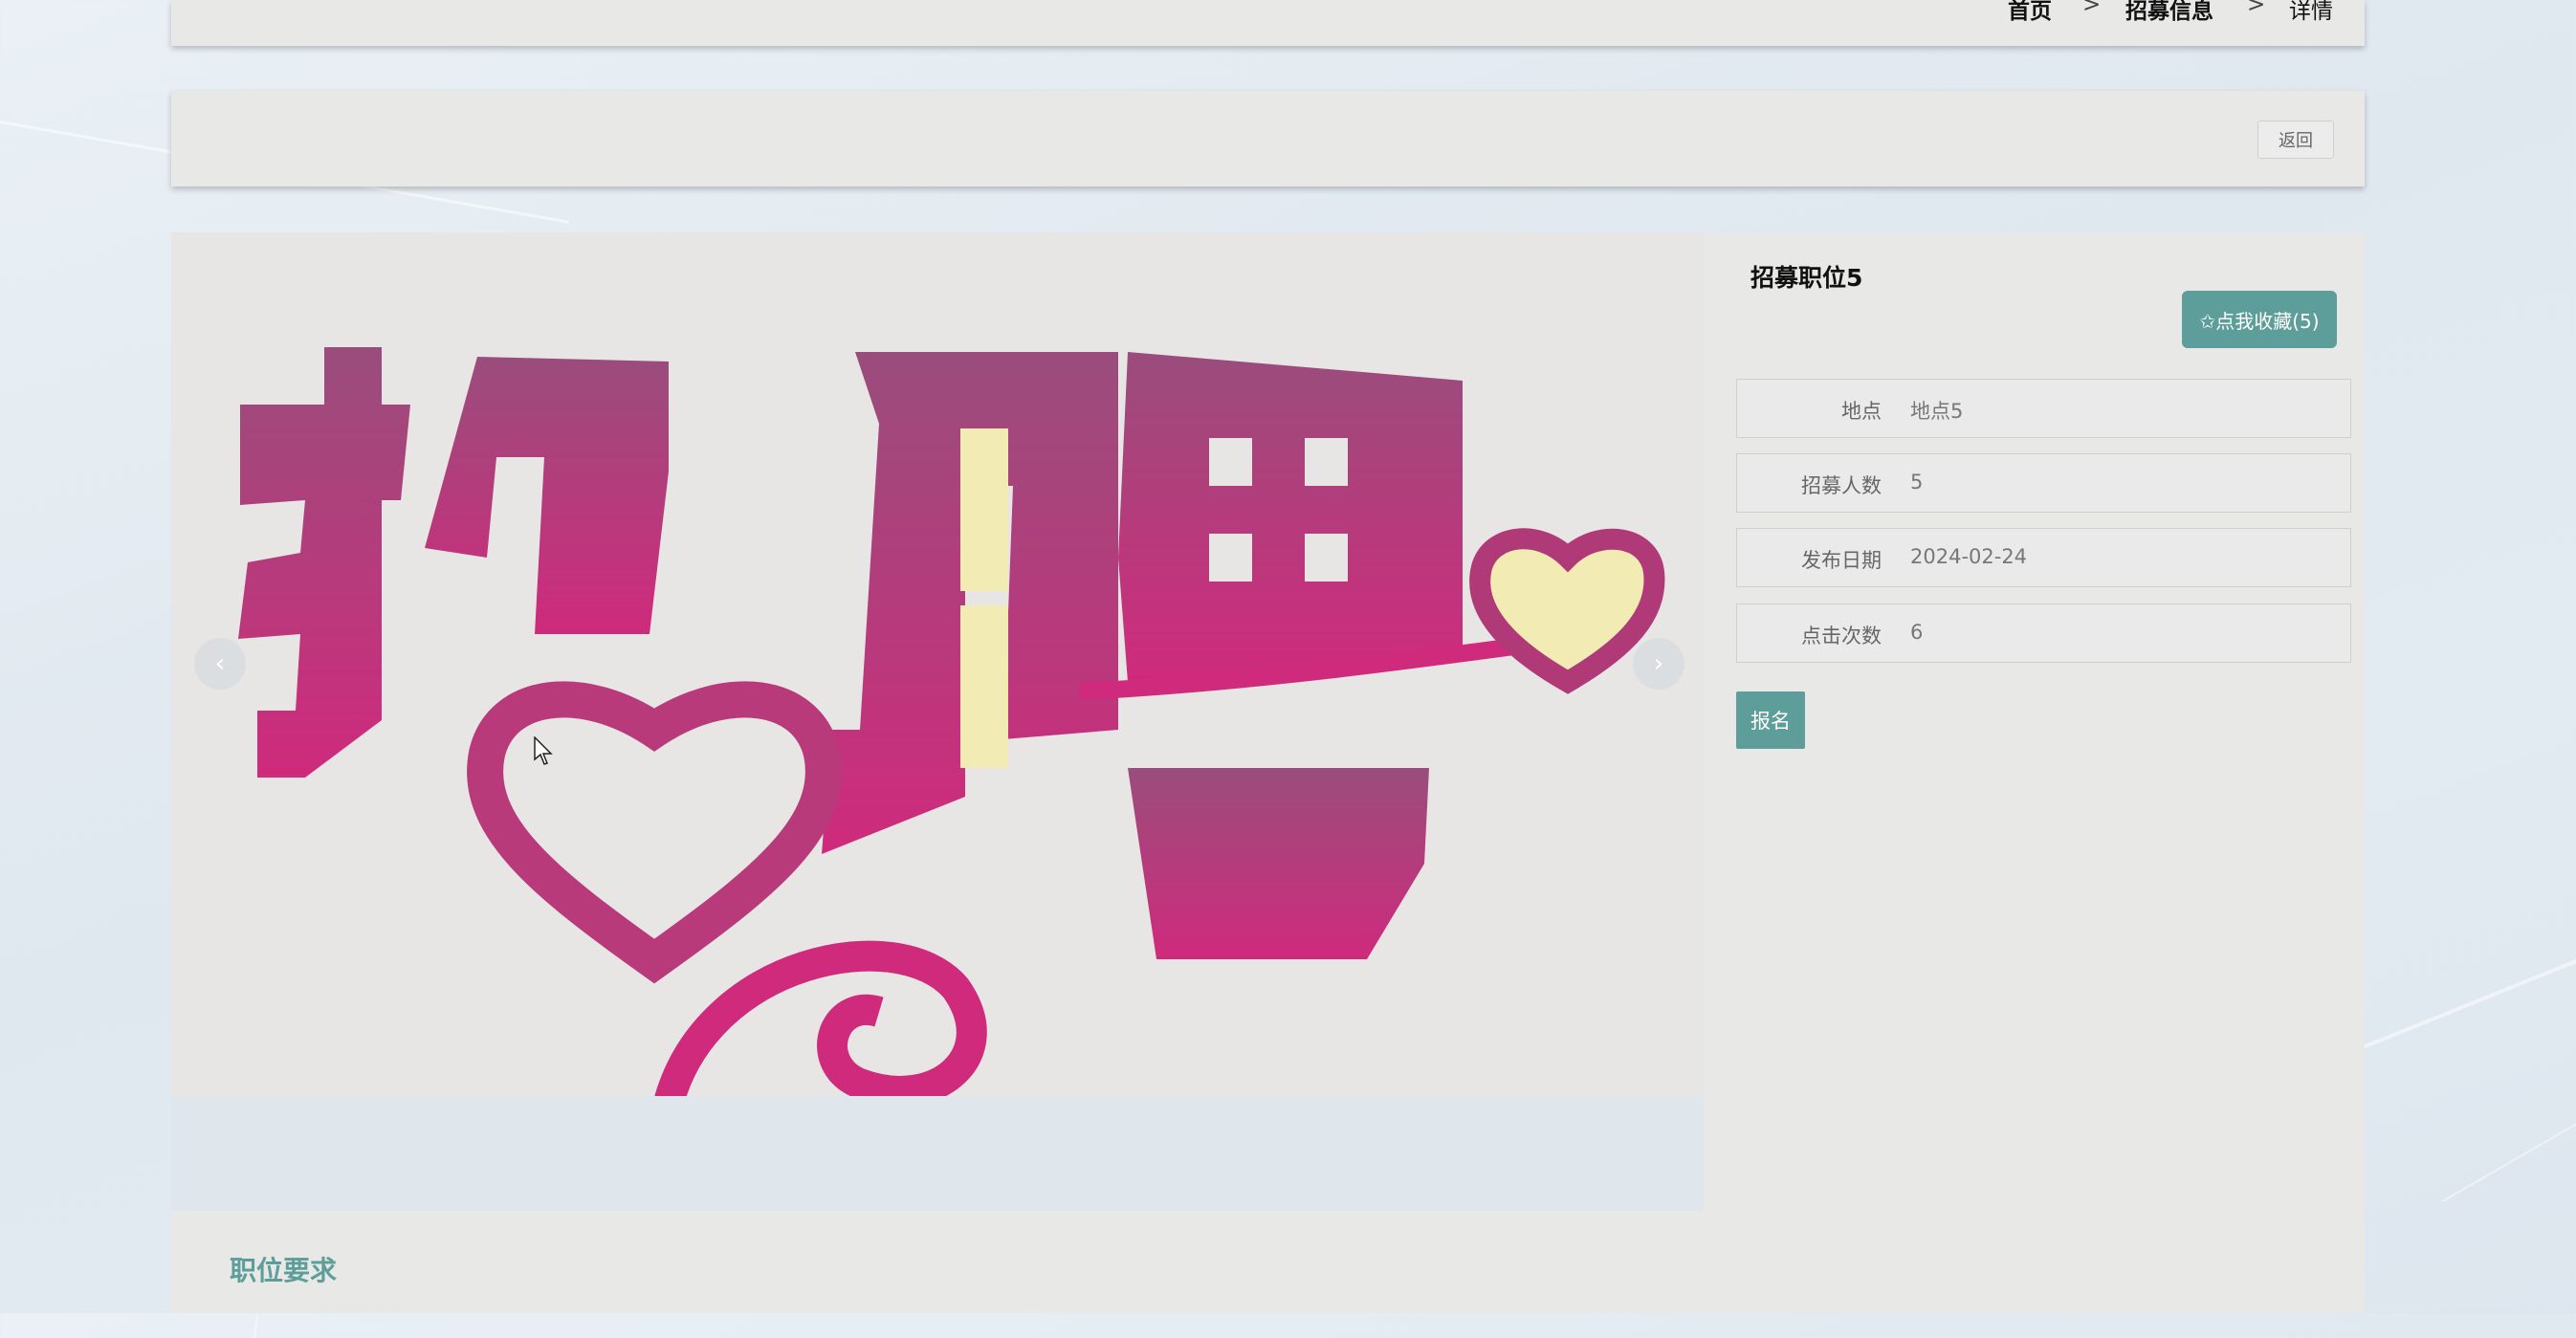  I want to click on info-value: 5, so click(1917, 482).